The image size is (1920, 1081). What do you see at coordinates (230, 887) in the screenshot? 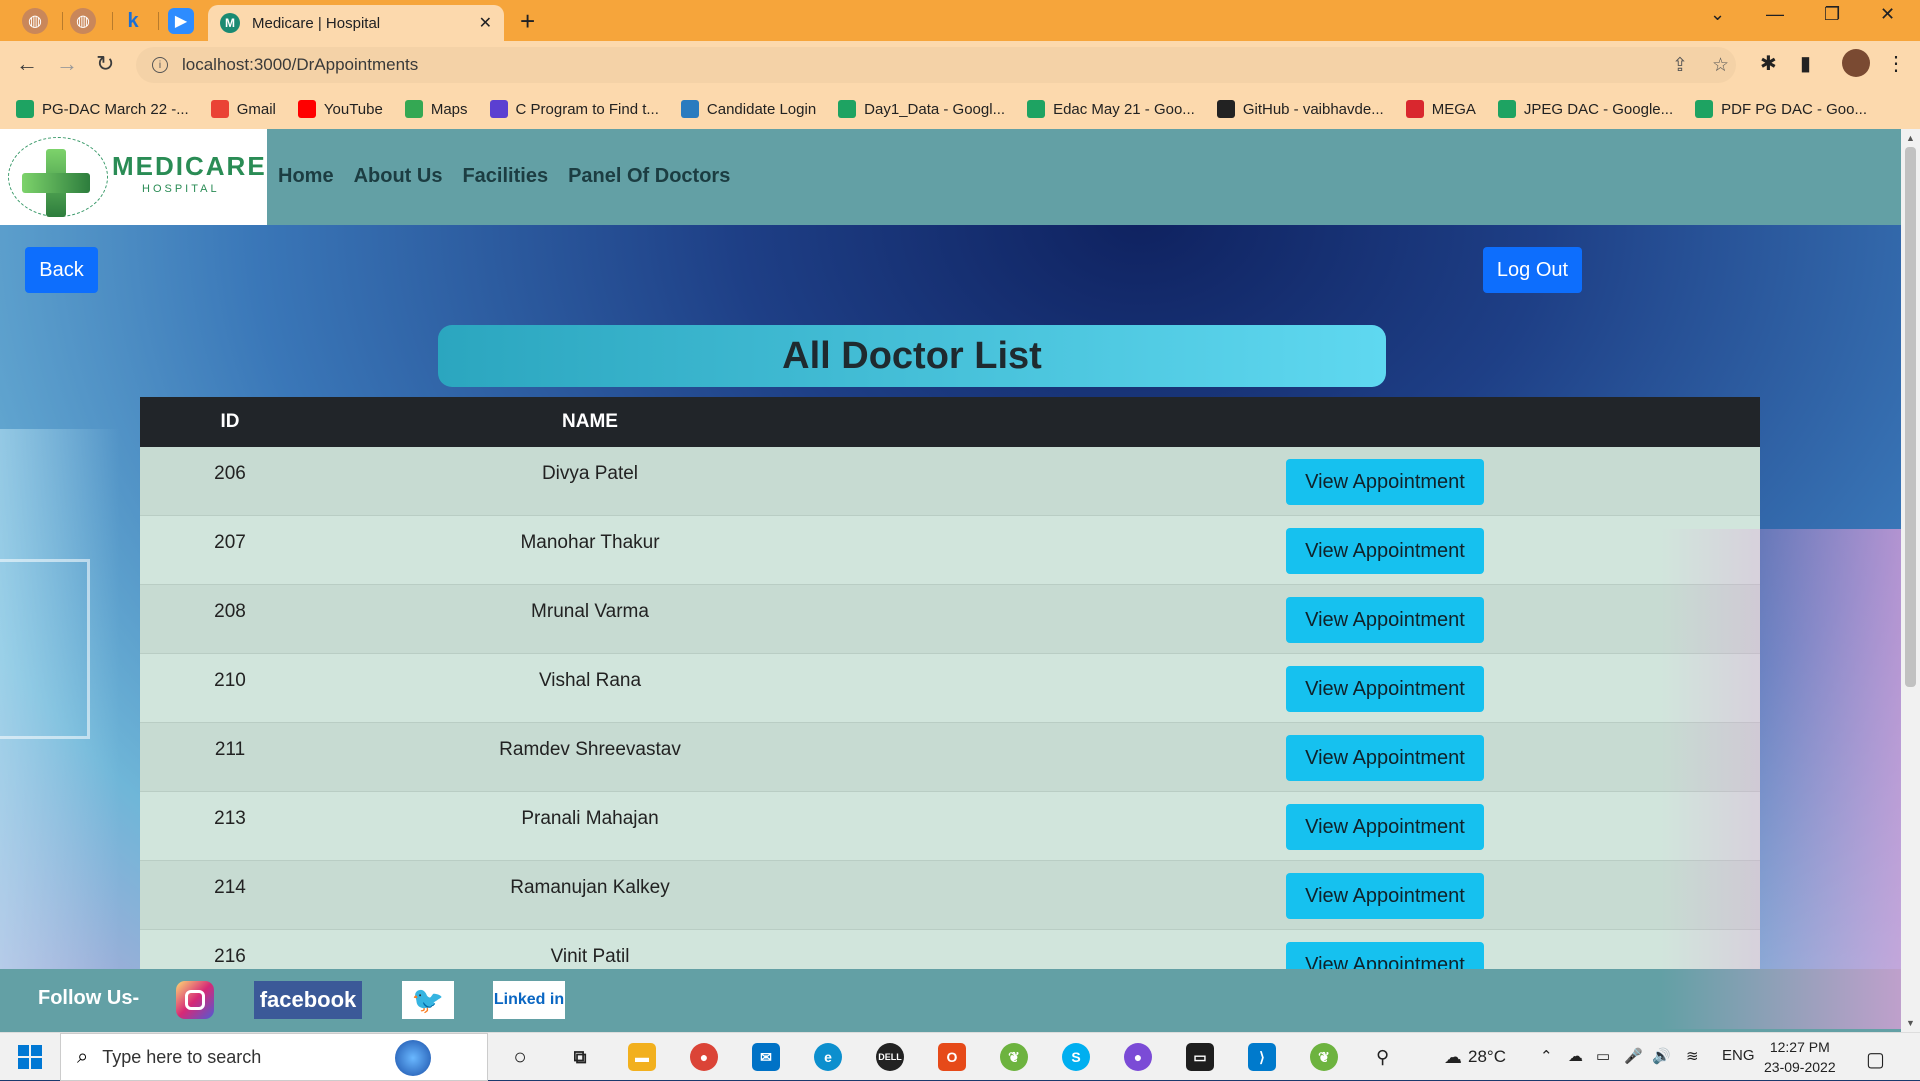
I see `doctor-id: 214` at bounding box center [230, 887].